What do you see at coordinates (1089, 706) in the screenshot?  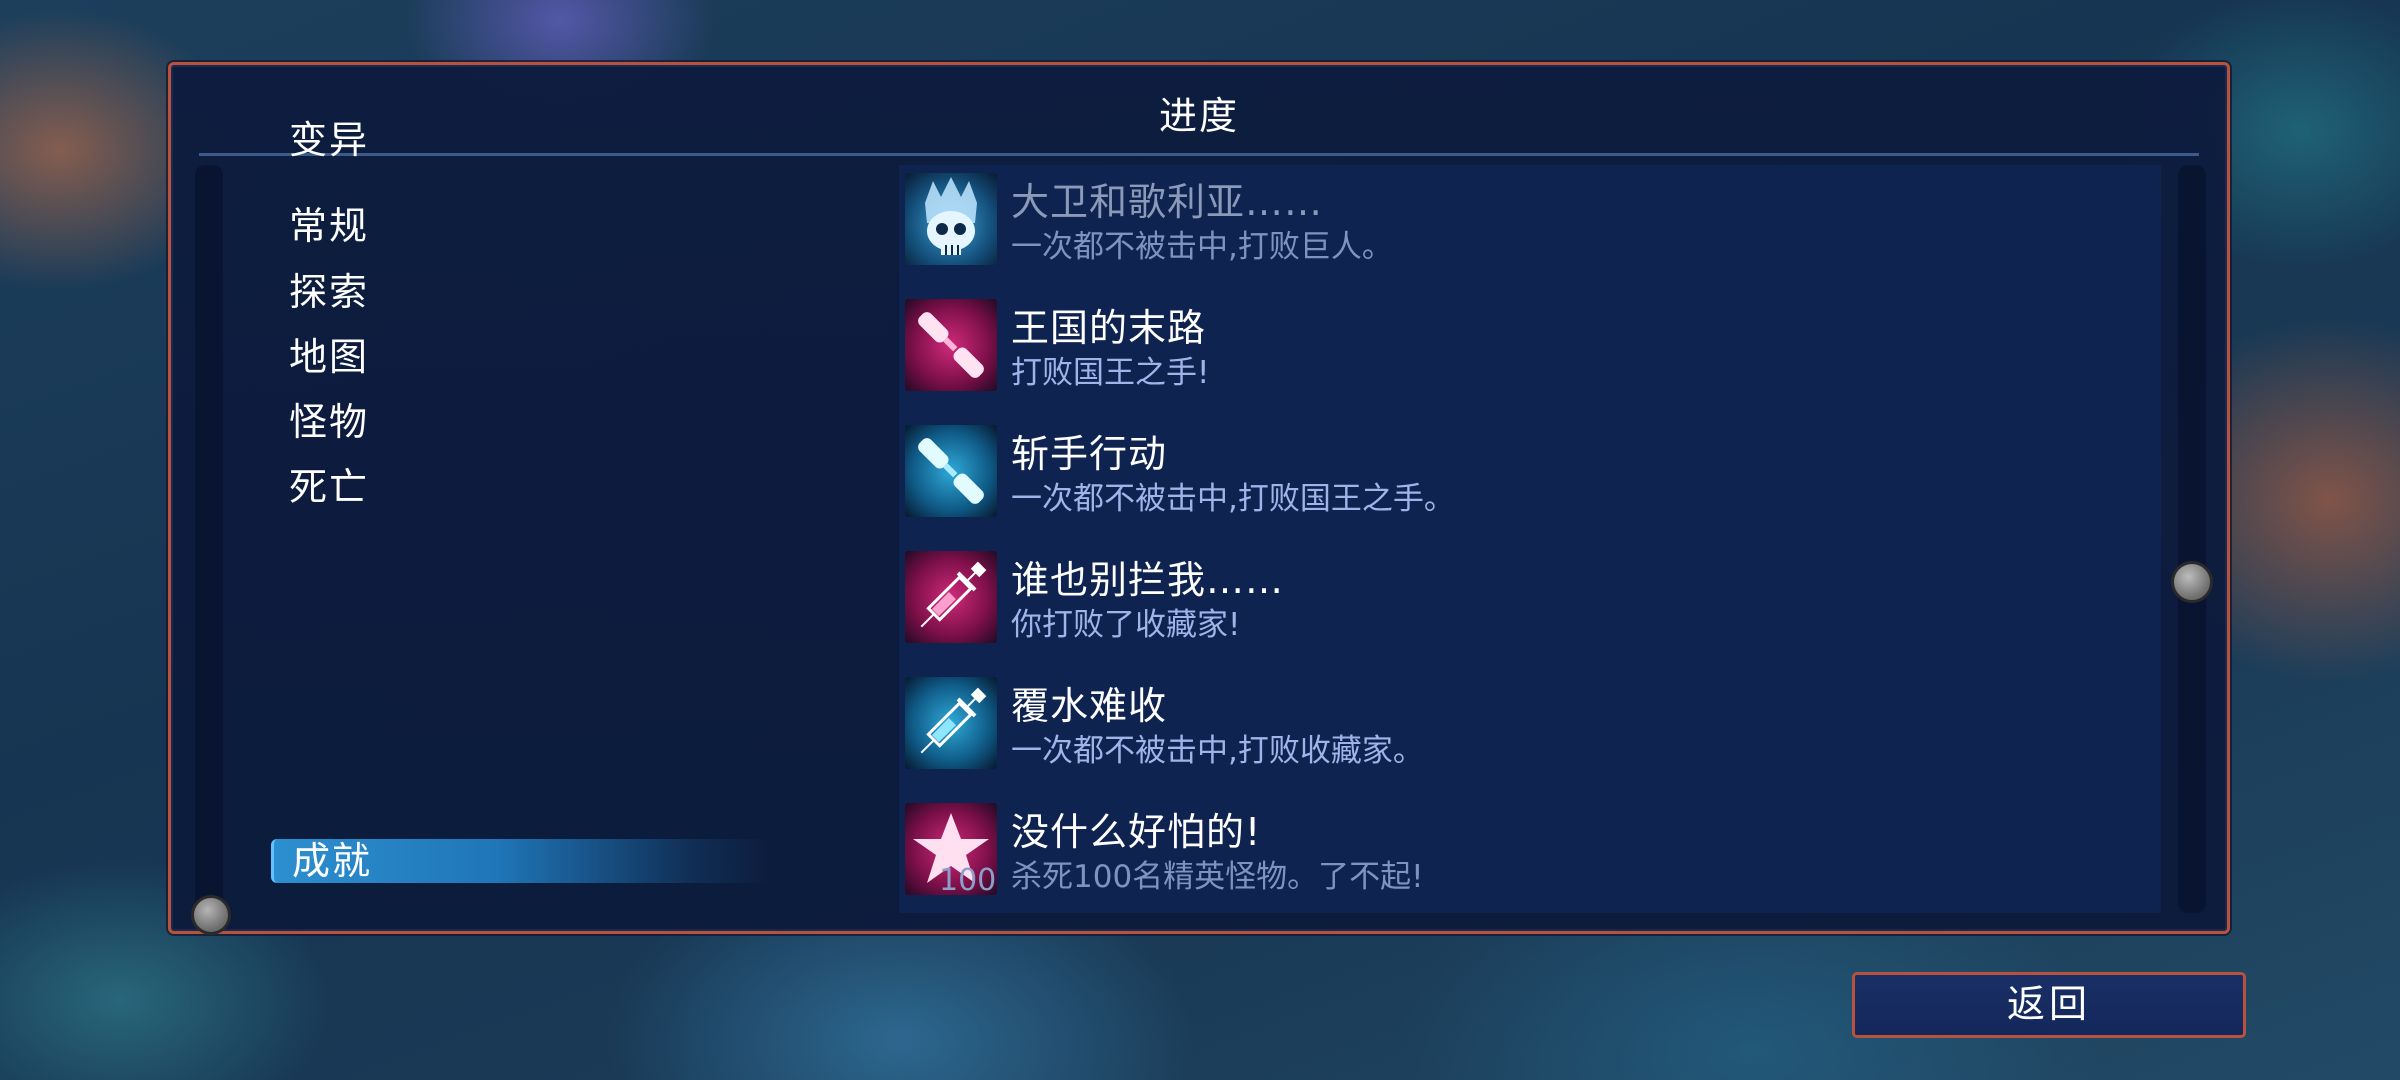 I see `achievement-title: 覆水难收` at bounding box center [1089, 706].